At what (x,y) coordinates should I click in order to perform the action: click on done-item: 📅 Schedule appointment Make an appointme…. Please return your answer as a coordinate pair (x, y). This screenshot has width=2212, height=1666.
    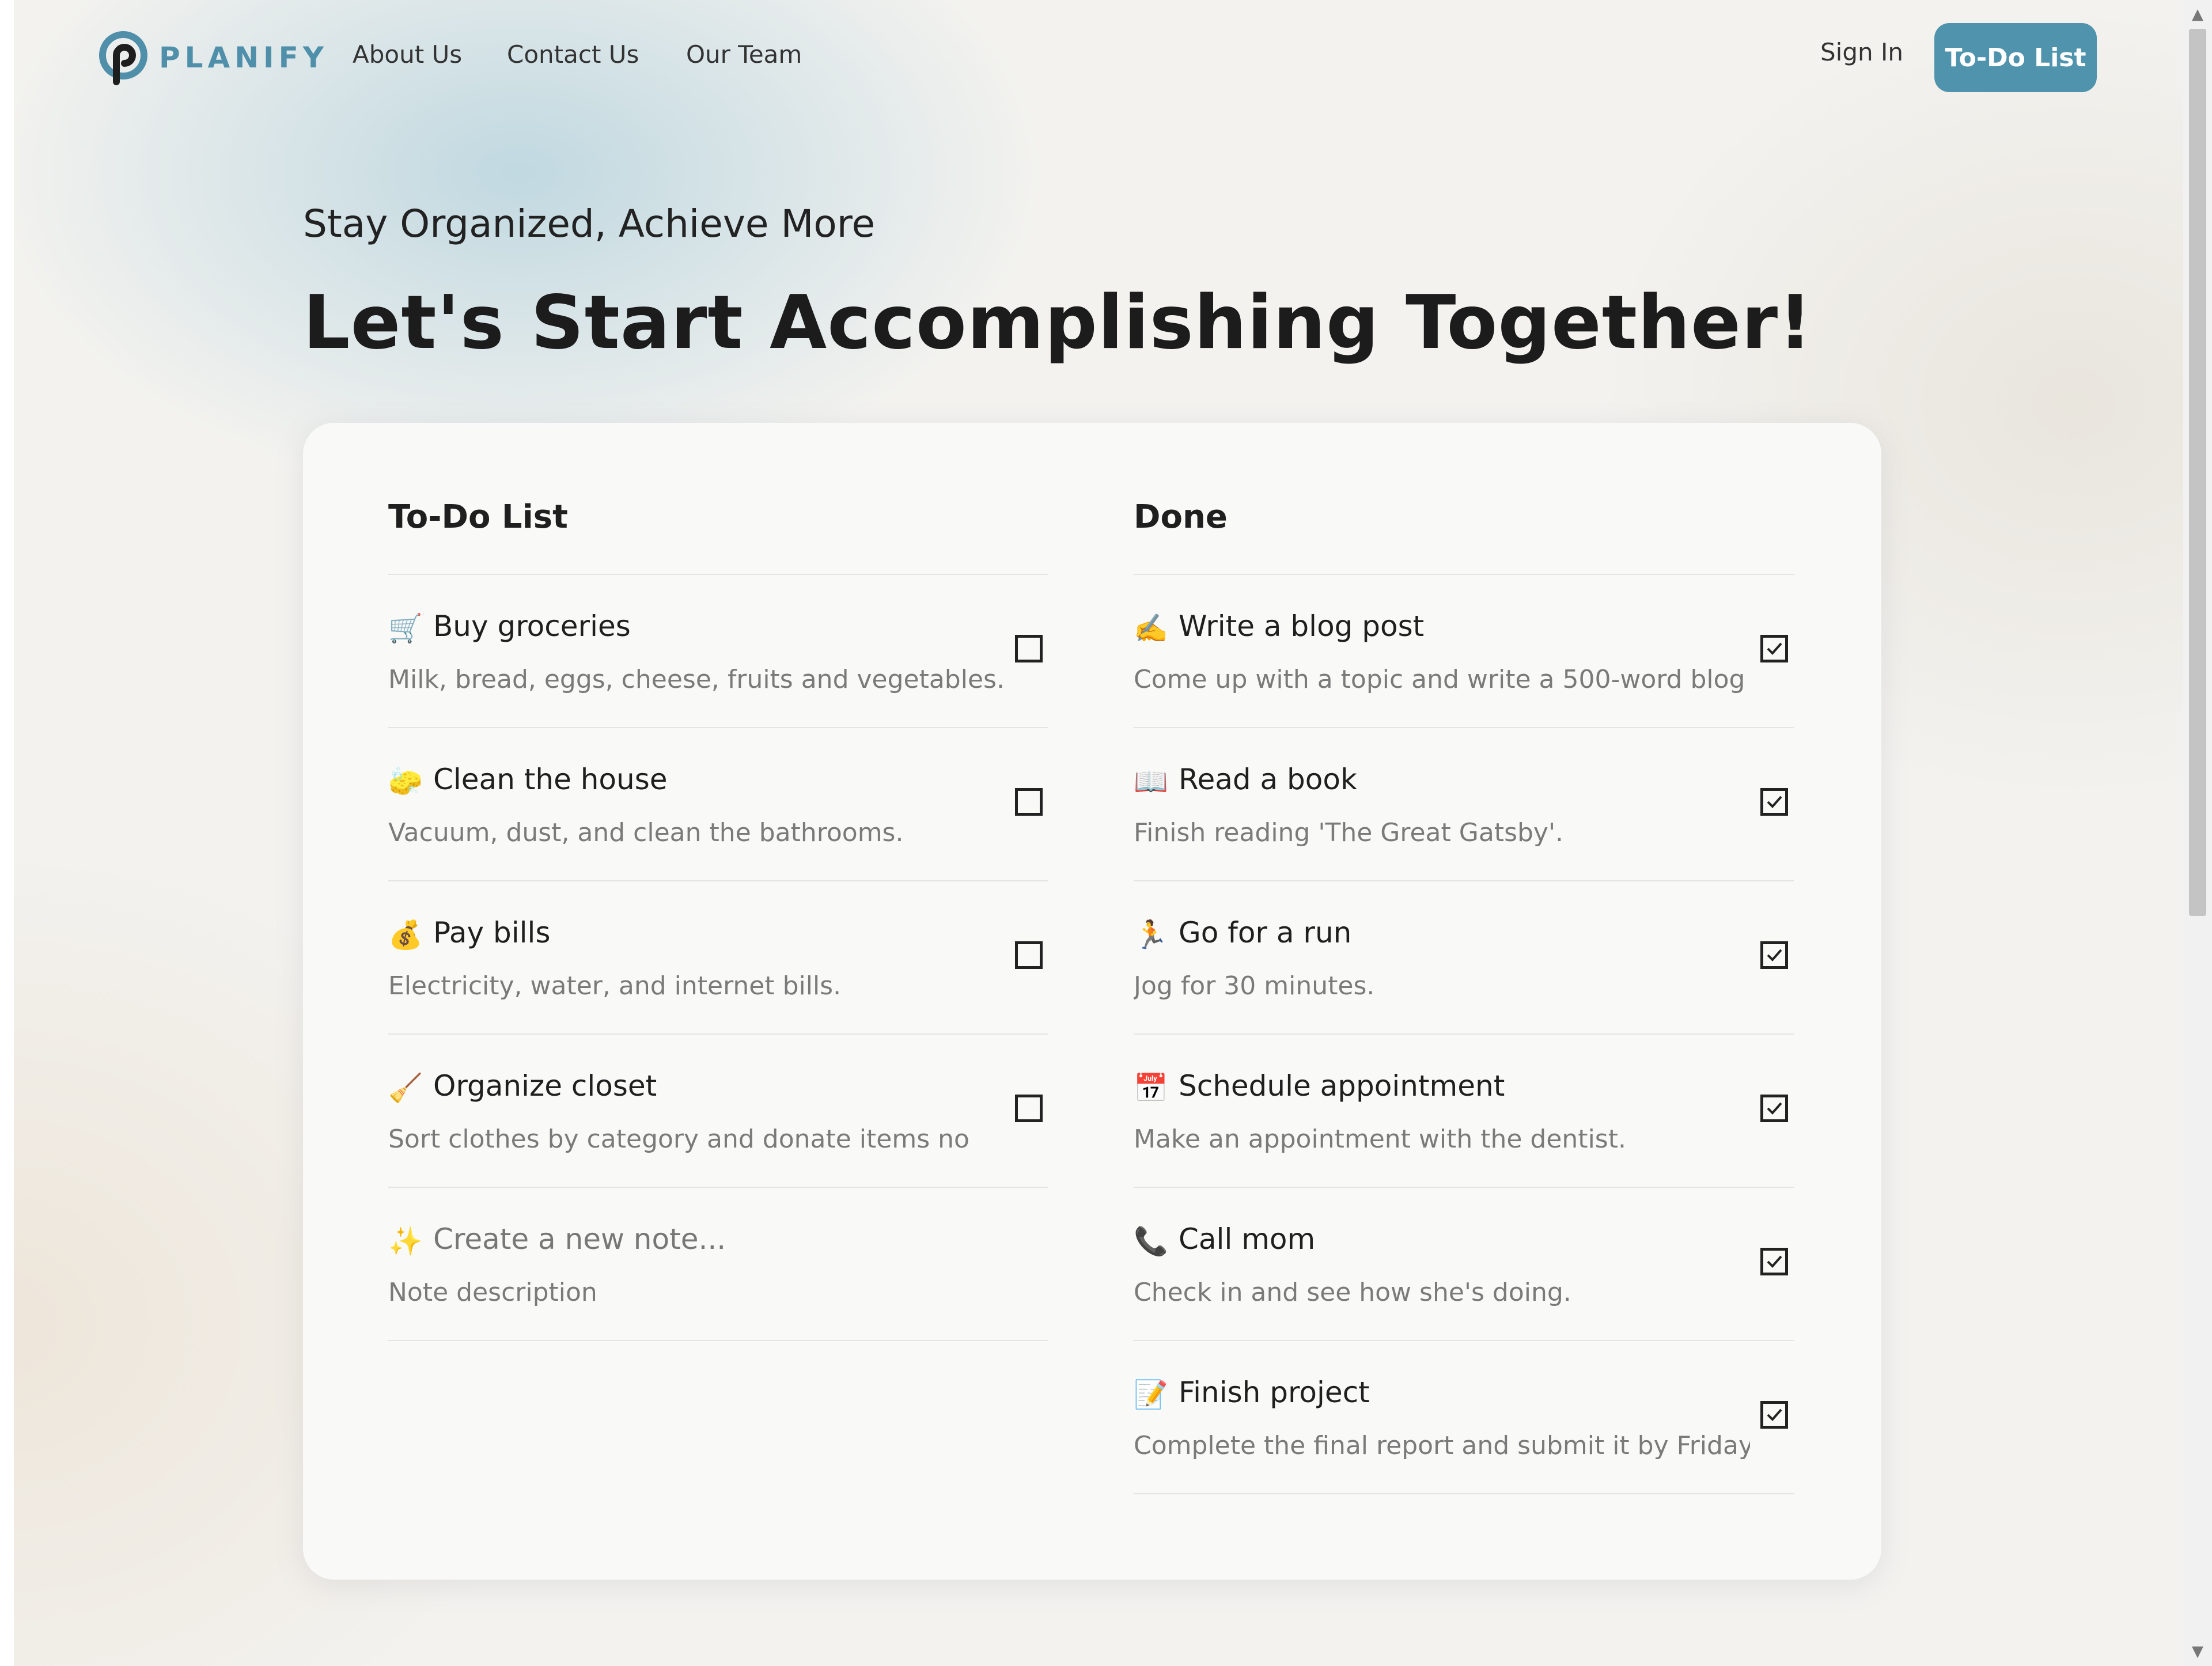
    Looking at the image, I should click on (1464, 1111).